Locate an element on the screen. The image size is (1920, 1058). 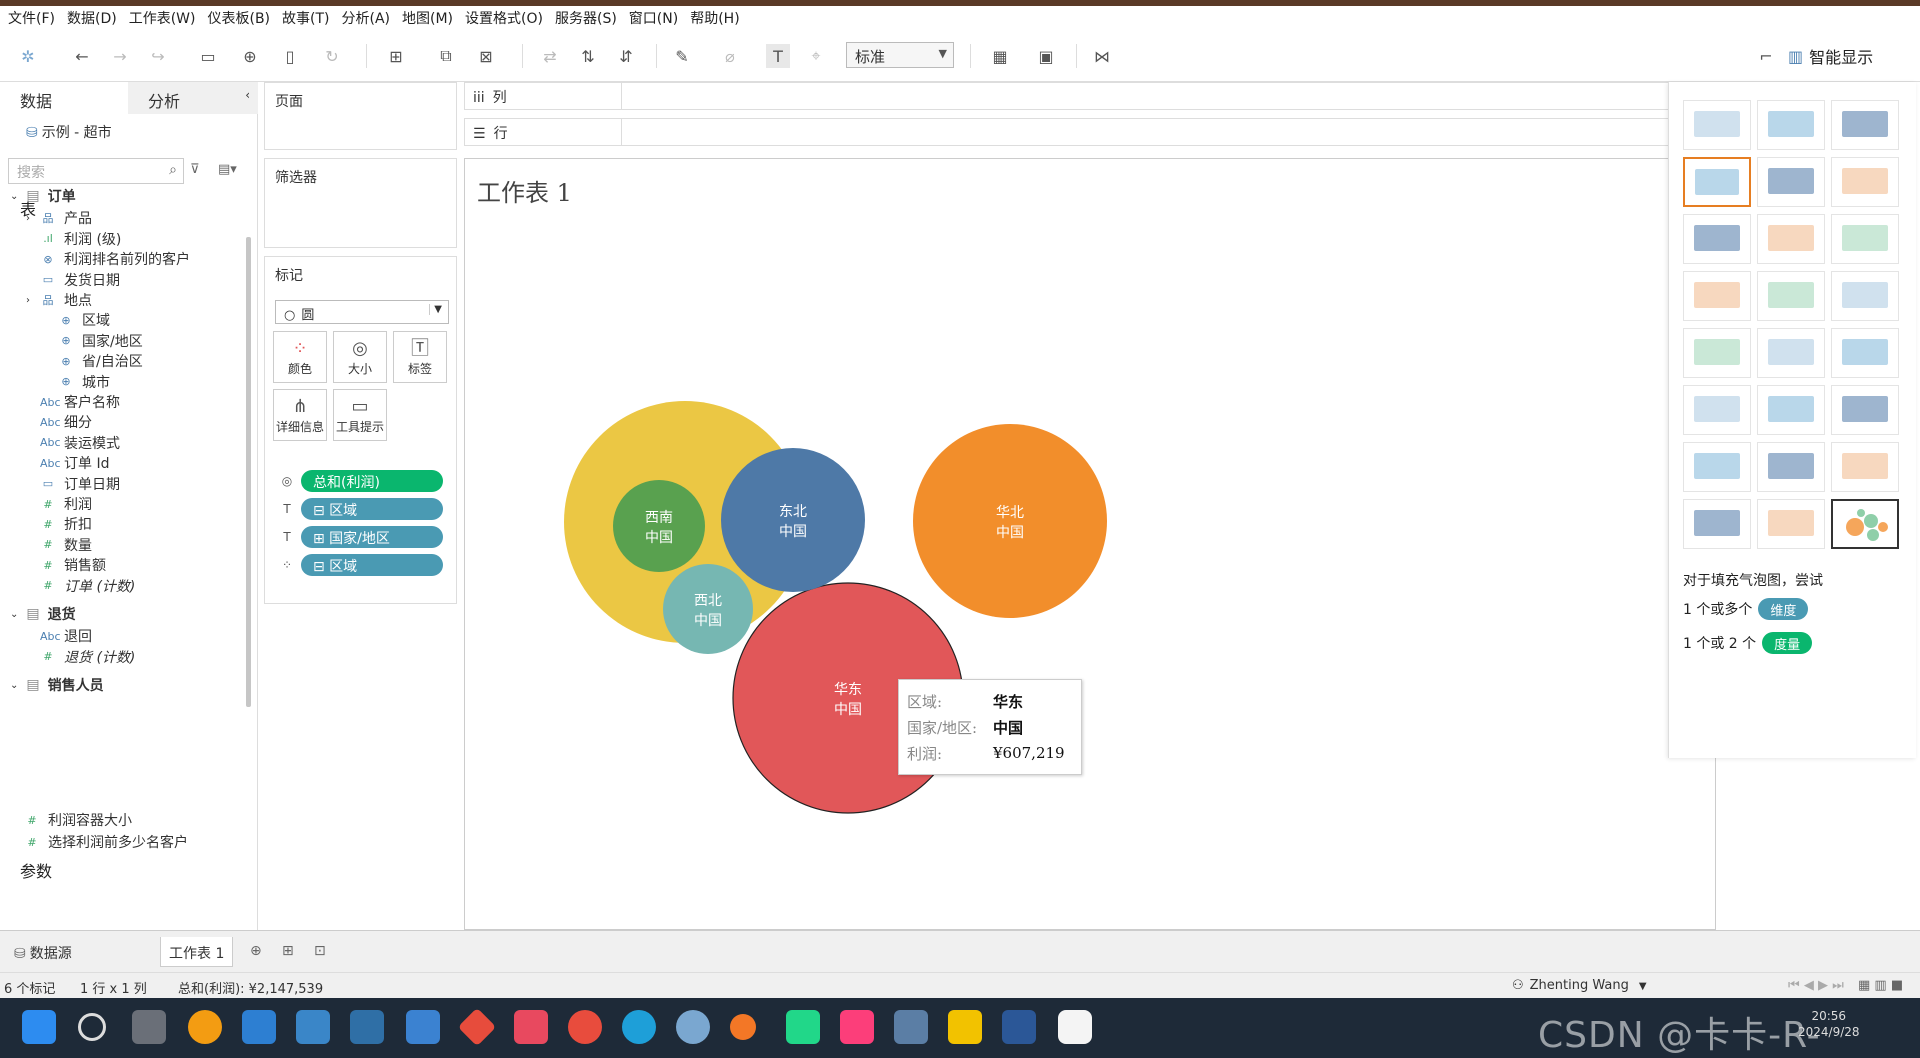
marks-pill-row: T ⊟ 区域 is located at coordinates (361, 509).